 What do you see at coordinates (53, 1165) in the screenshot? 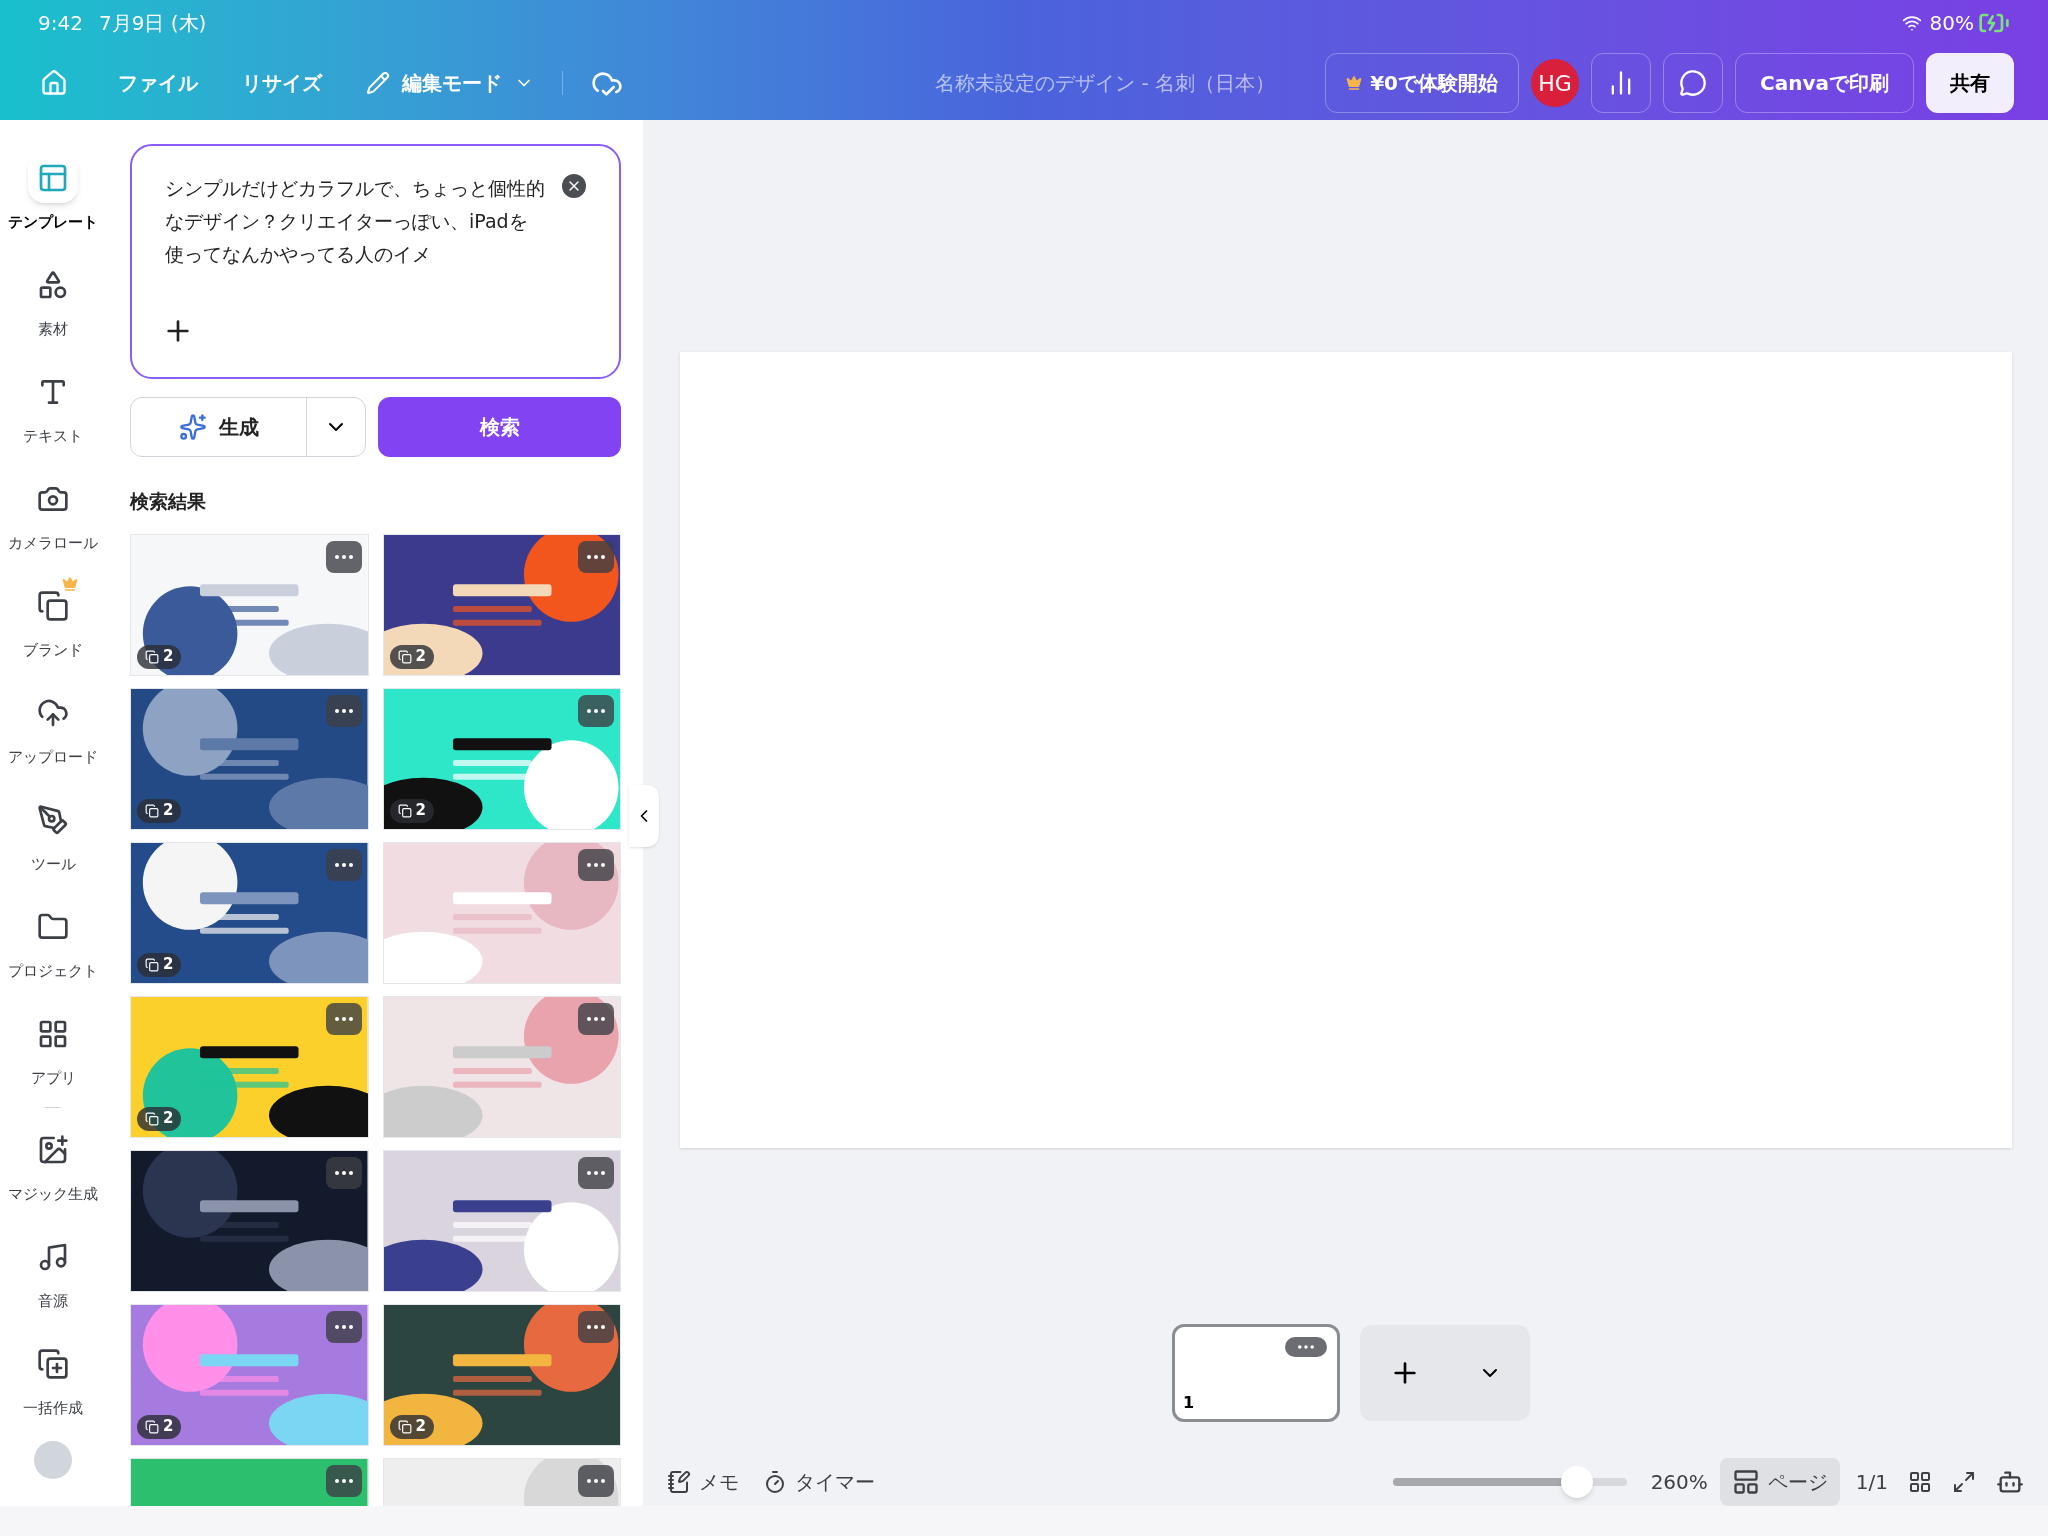
I see `sidebar-item: マジック生成` at bounding box center [53, 1165].